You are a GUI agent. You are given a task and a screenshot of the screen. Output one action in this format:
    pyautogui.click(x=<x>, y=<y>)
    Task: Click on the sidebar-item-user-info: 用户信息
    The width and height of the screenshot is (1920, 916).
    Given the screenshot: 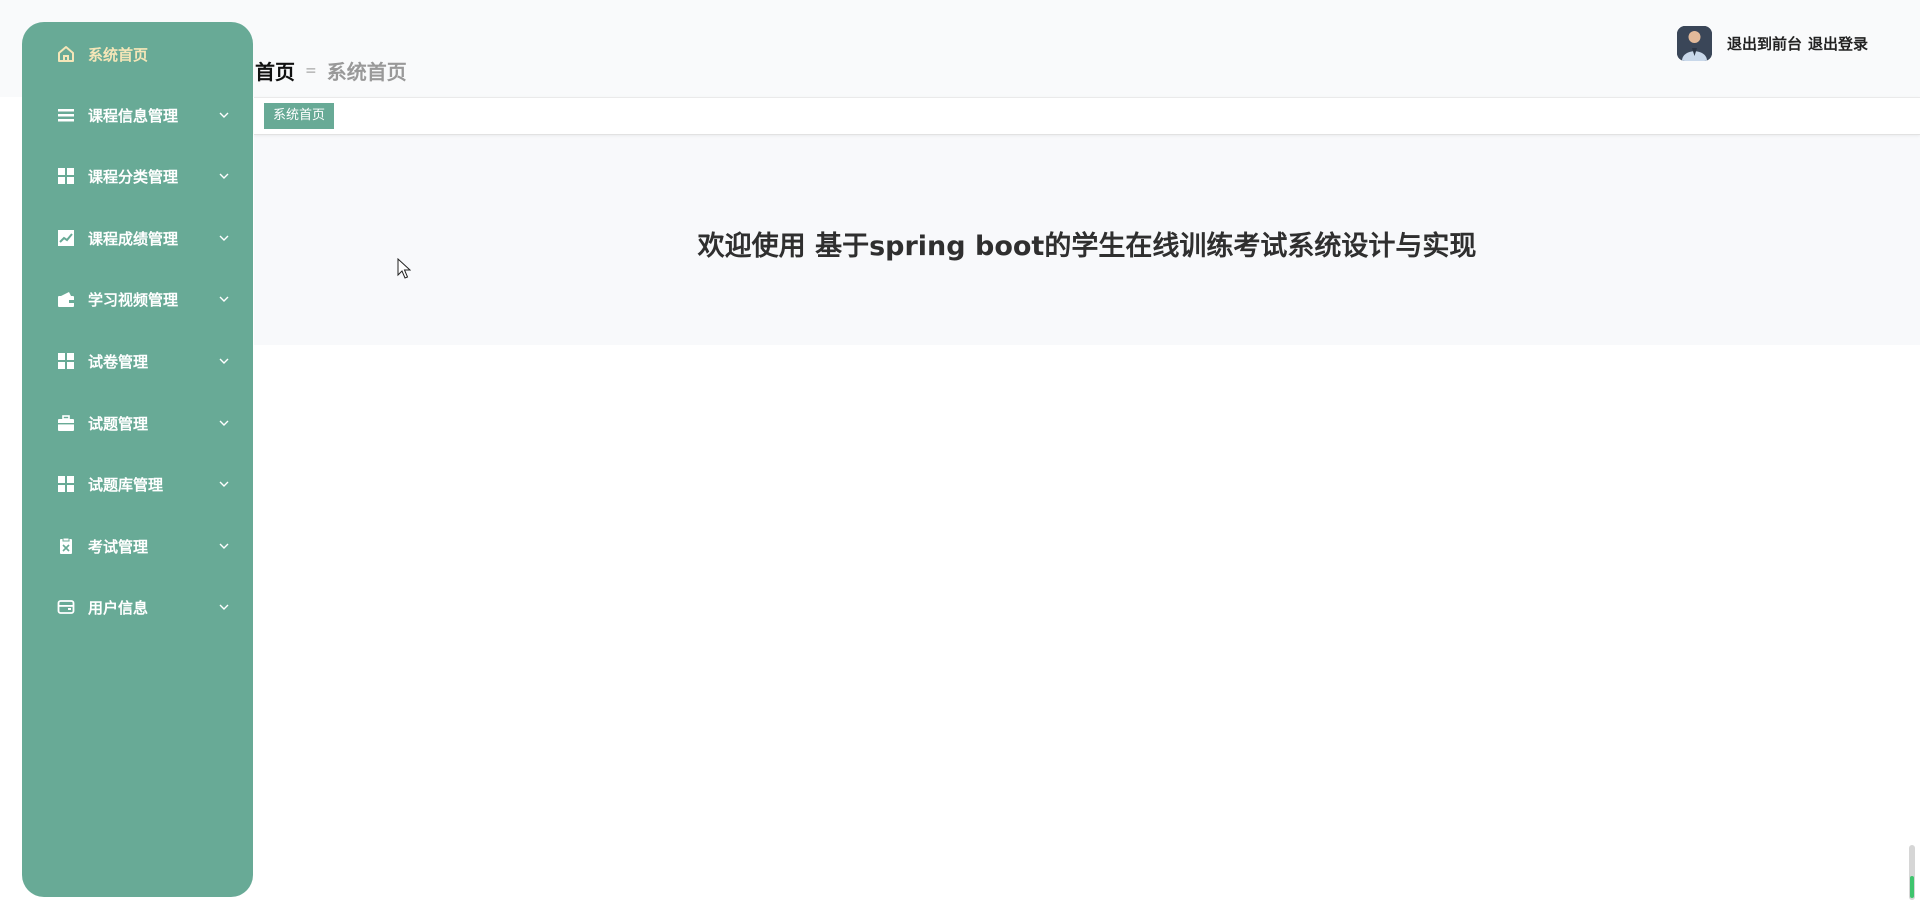 What is the action you would take?
    pyautogui.click(x=137, y=607)
    